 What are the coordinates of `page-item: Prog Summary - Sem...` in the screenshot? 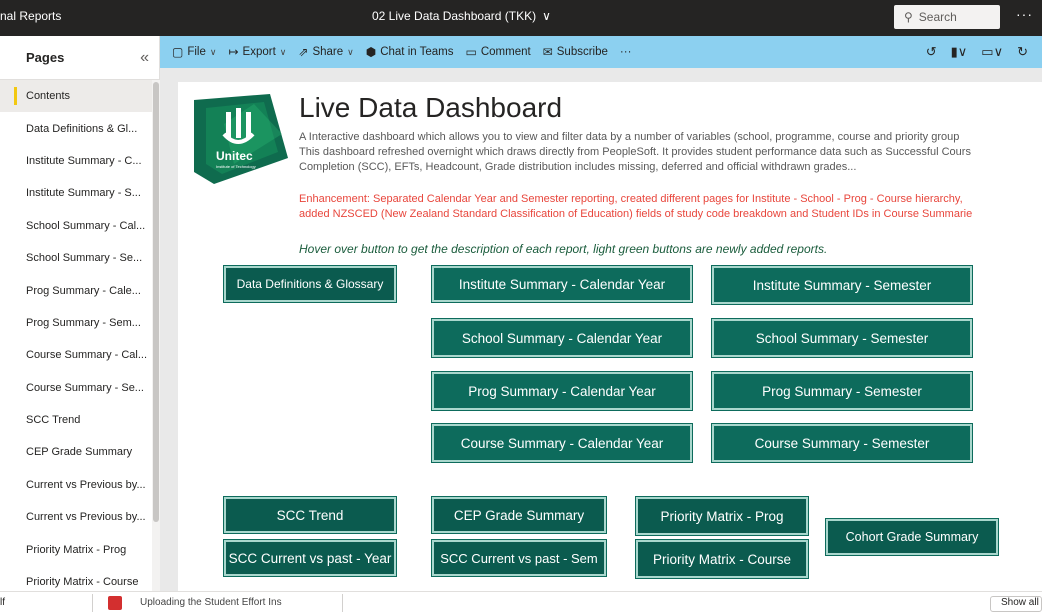 It's located at (76, 323).